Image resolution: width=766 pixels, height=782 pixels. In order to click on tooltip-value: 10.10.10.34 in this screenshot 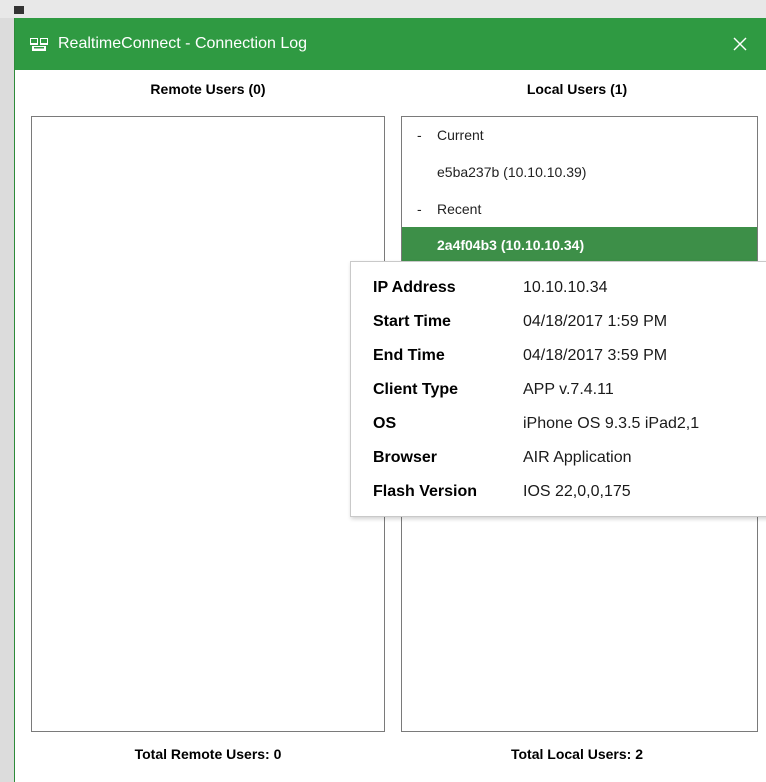, I will do `click(565, 287)`.